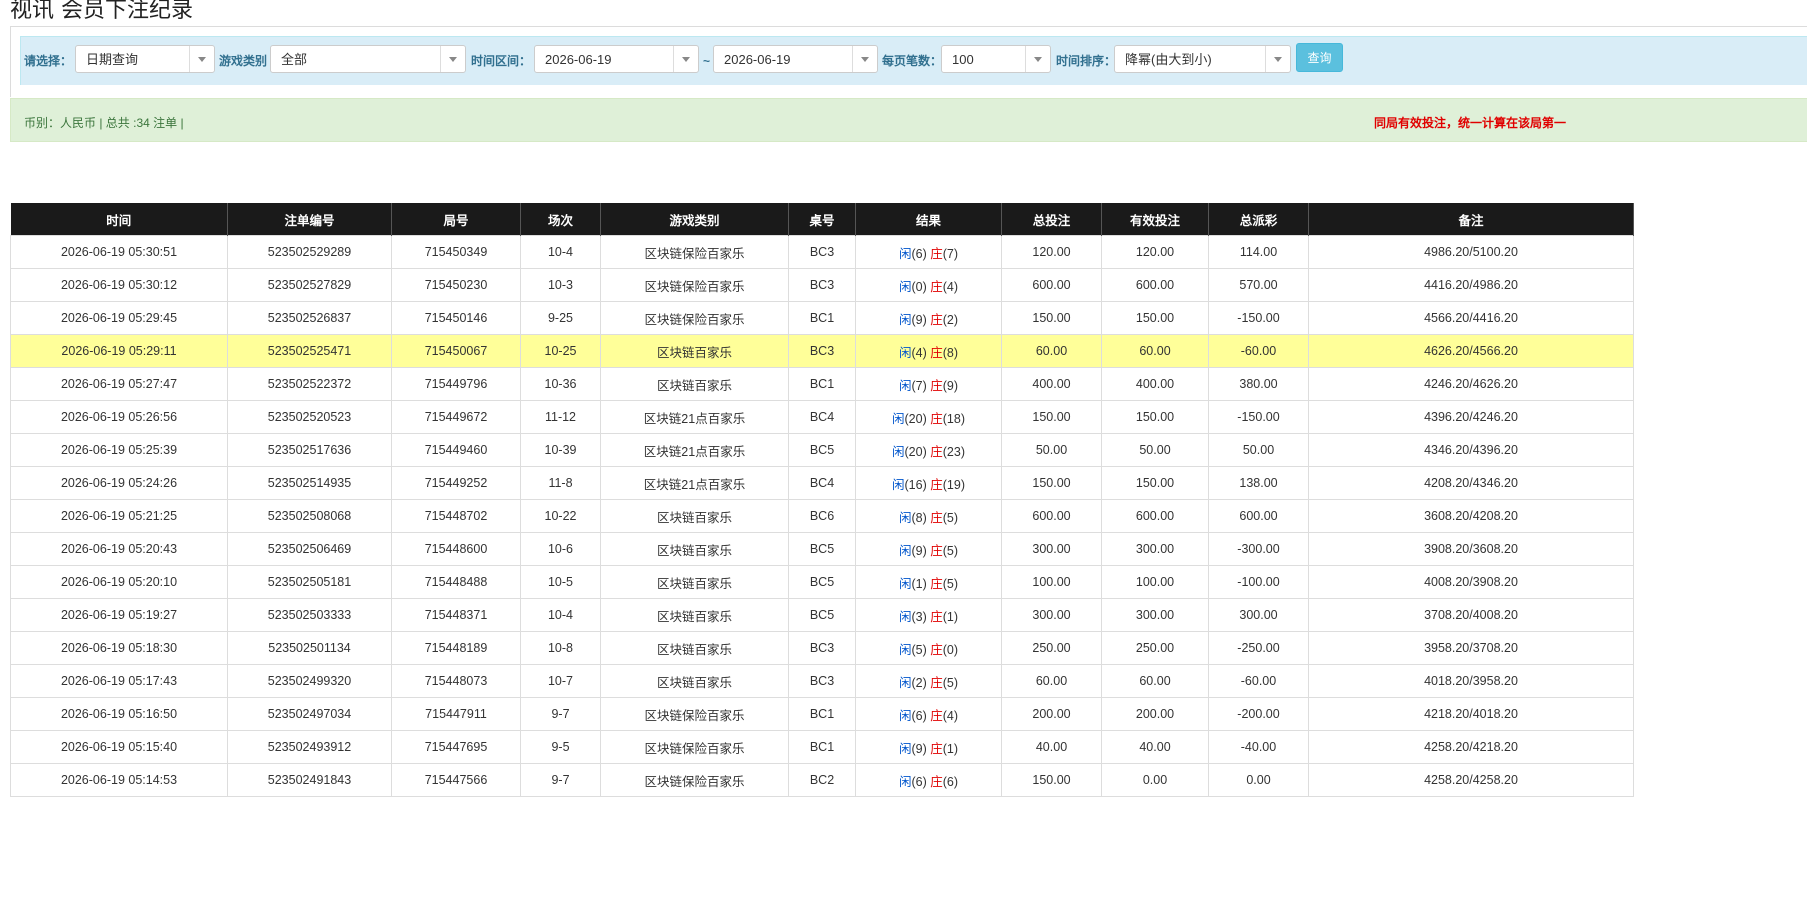 The height and width of the screenshot is (908, 1807). I want to click on header-valid-bet: 有效投注, so click(1155, 219).